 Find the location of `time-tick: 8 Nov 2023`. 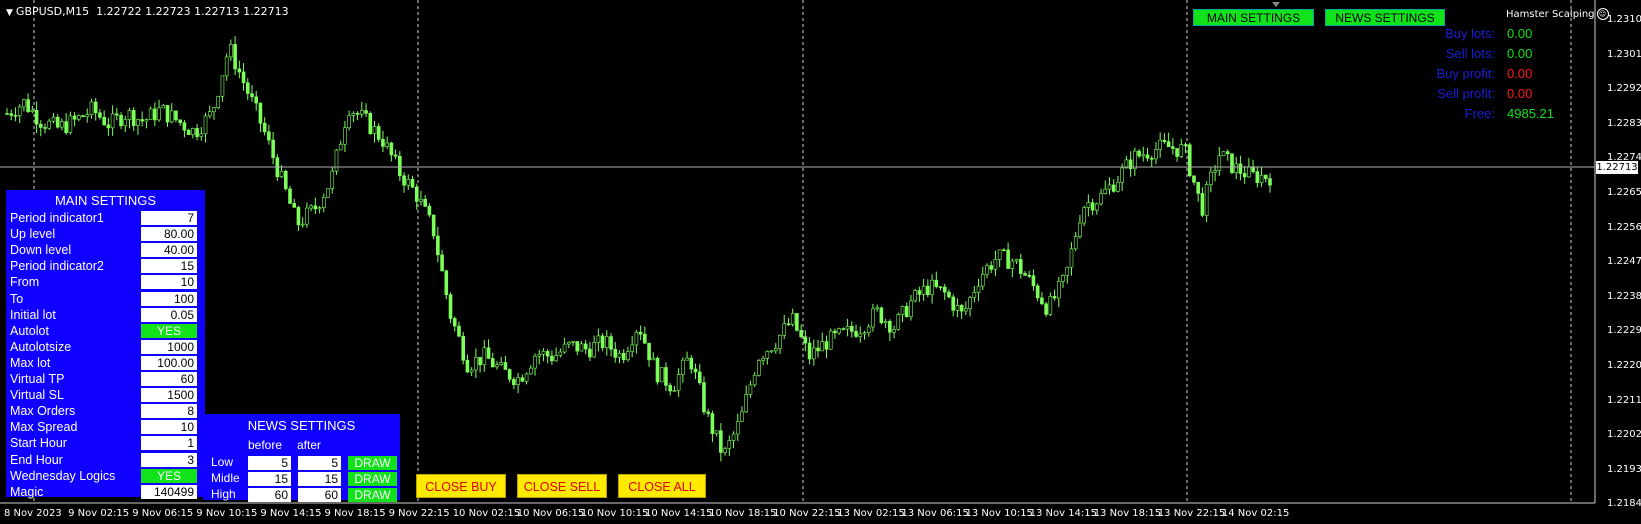

time-tick: 8 Nov 2023 is located at coordinates (33, 513).